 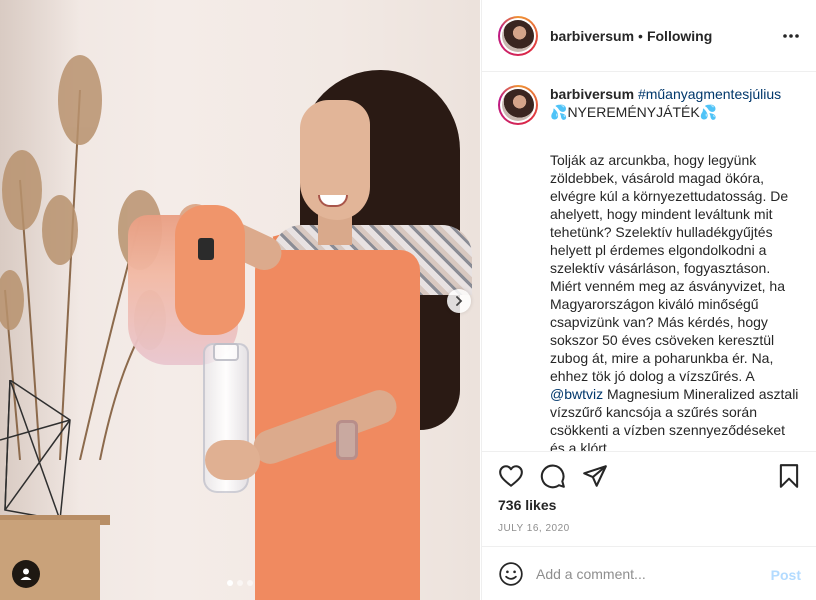 I want to click on author-avatar, so click(x=518, y=35).